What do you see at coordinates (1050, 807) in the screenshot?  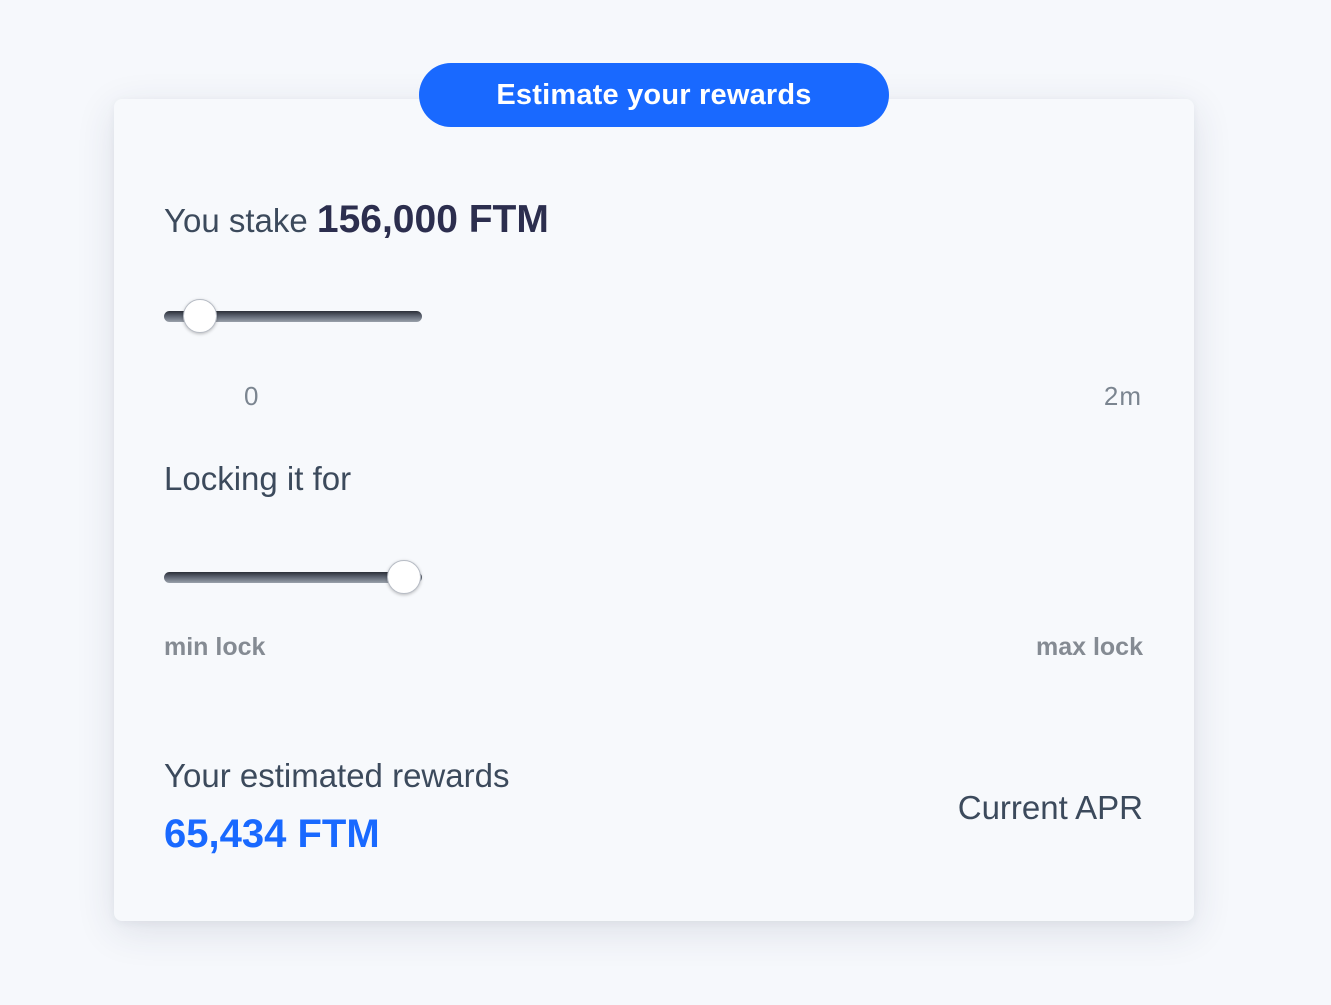 I see `current-apr-label: Current APR` at bounding box center [1050, 807].